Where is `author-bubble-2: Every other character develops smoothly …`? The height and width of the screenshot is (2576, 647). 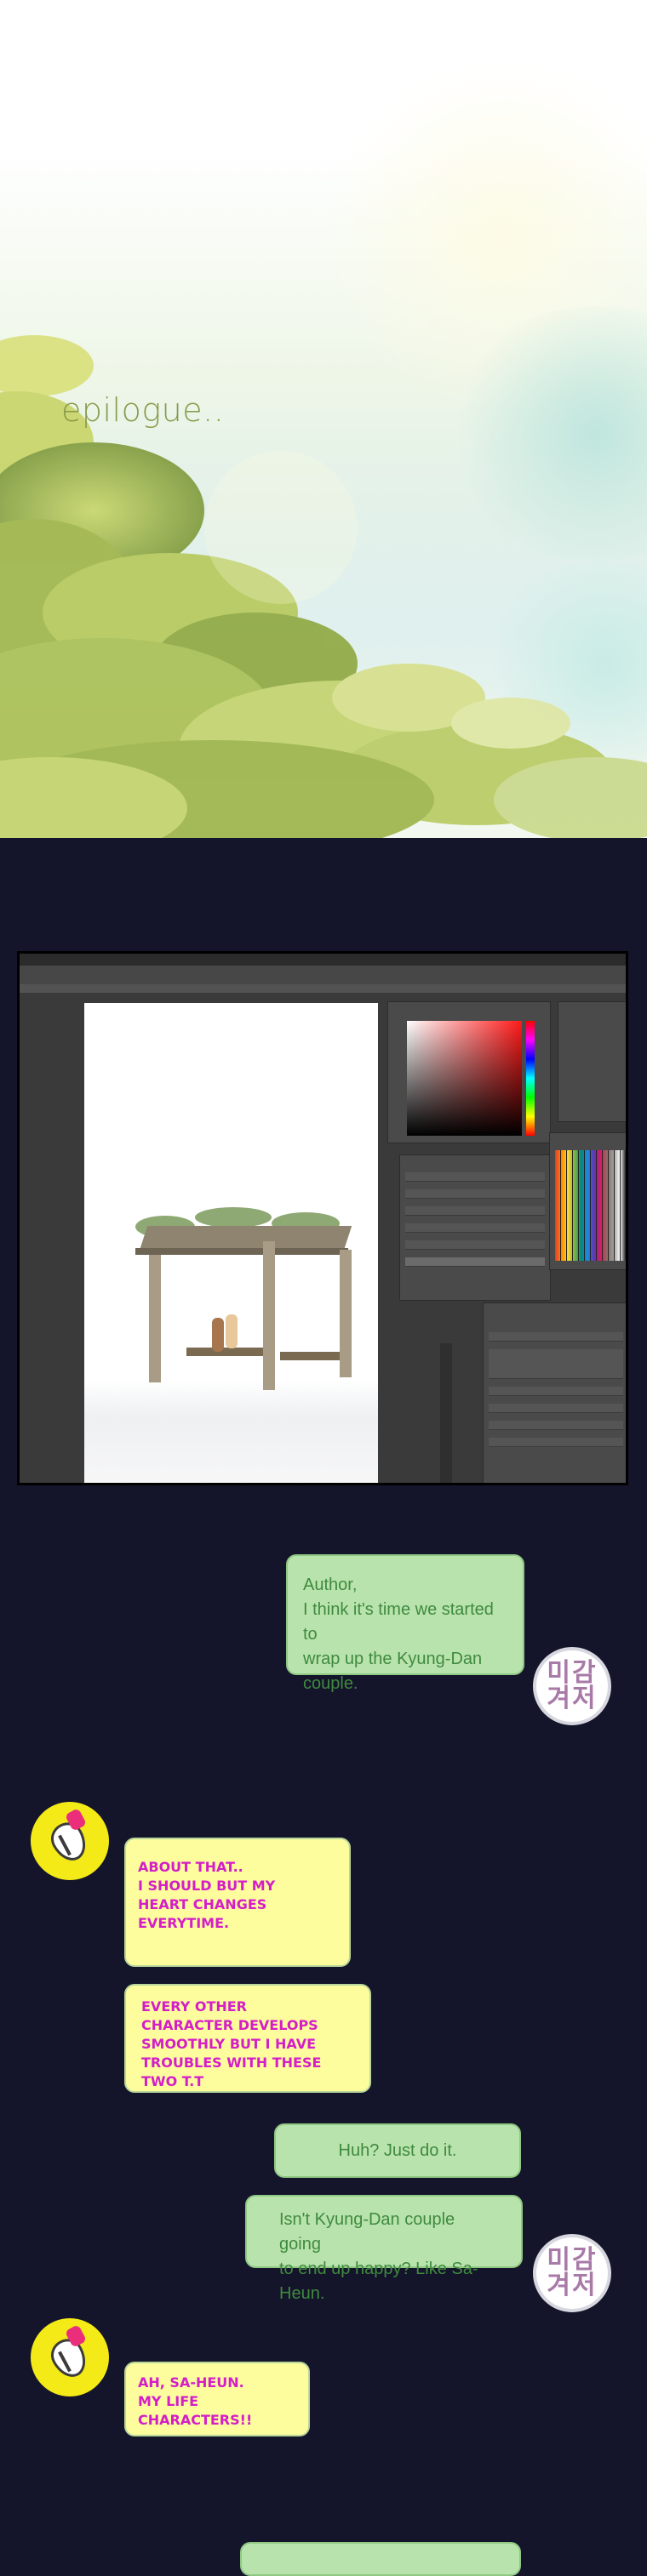
author-bubble-2: Every other character develops smoothly … is located at coordinates (247, 2038).